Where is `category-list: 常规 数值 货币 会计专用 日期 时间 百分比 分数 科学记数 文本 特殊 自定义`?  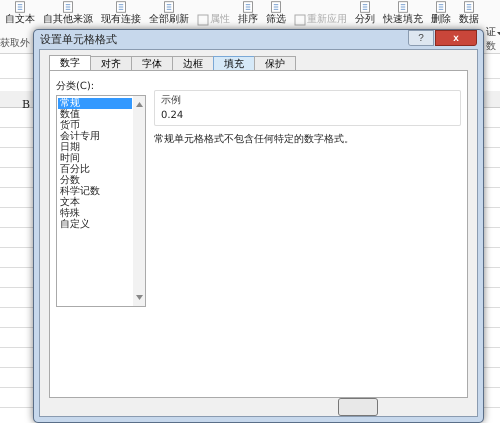
category-list: 常规 数值 货币 会计专用 日期 时间 百分比 分数 科学记数 文本 特殊 自定义 is located at coordinates (101, 201).